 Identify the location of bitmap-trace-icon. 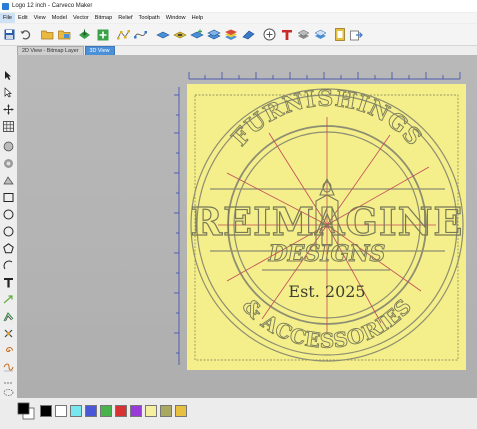
(320, 34).